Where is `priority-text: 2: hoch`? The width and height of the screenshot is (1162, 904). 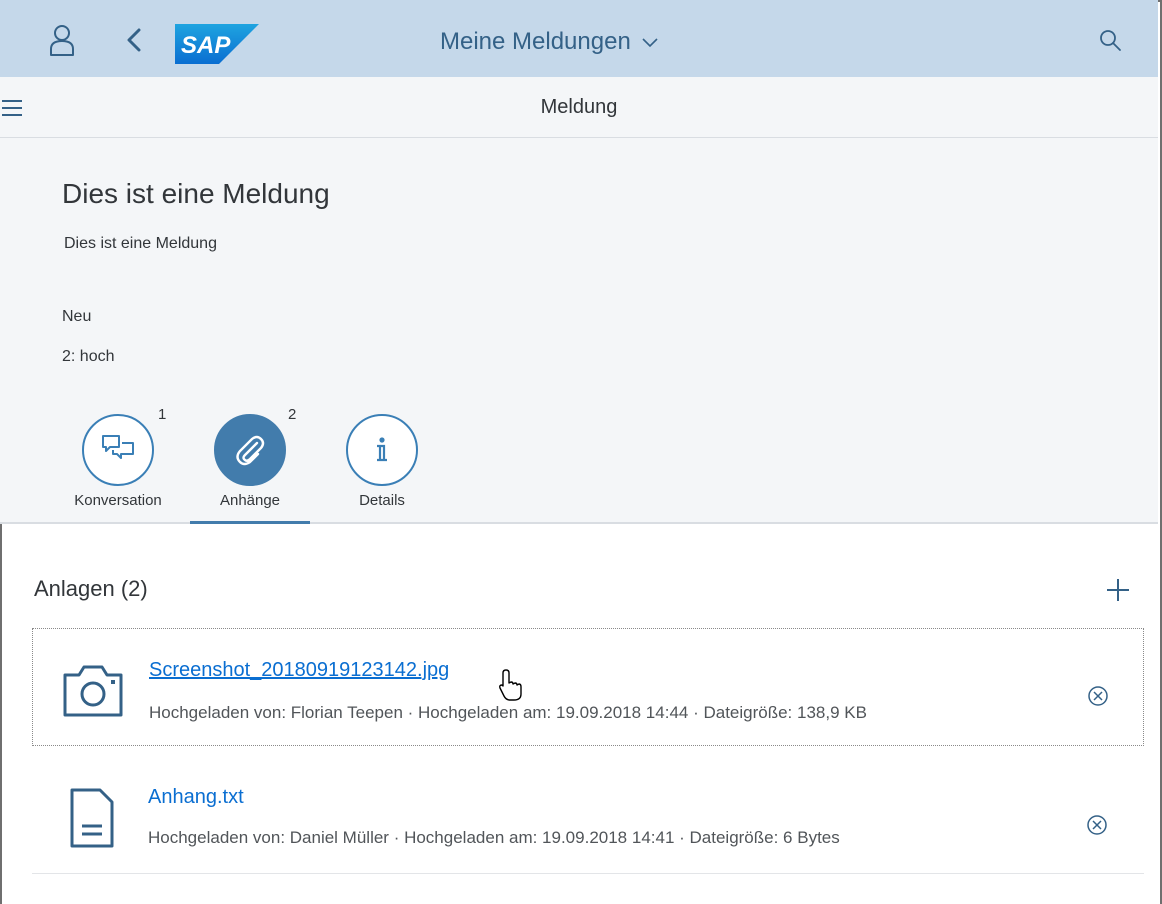
priority-text: 2: hoch is located at coordinates (88, 356).